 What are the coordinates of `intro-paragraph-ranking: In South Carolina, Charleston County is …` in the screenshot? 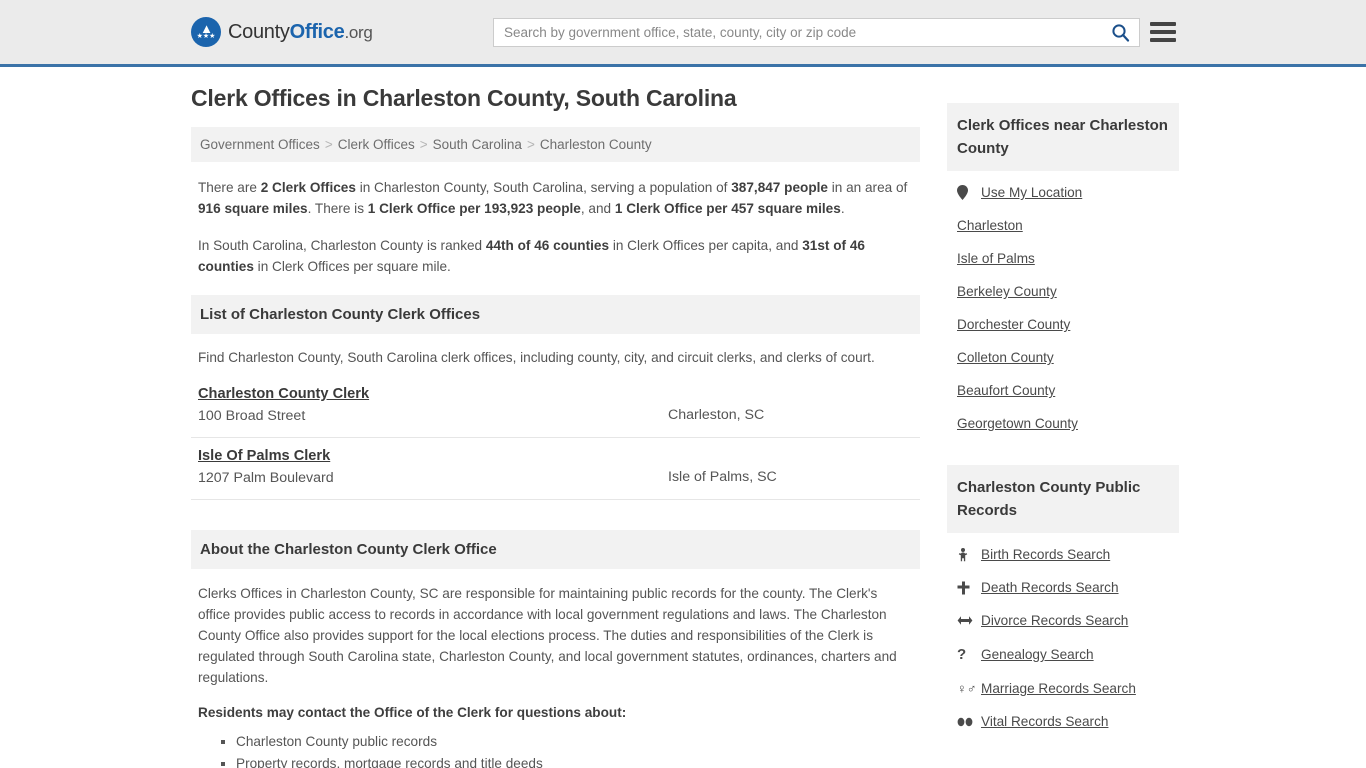 It's located at (531, 256).